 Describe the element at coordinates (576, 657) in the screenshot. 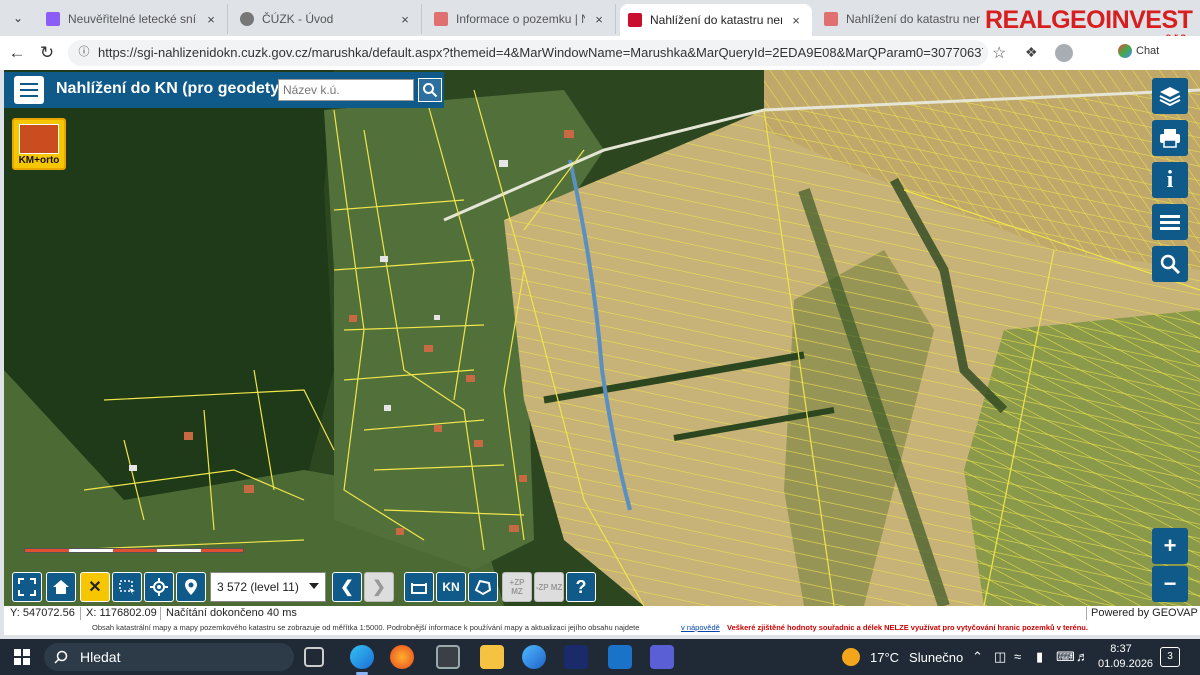

I see `flag-app-icon` at that location.